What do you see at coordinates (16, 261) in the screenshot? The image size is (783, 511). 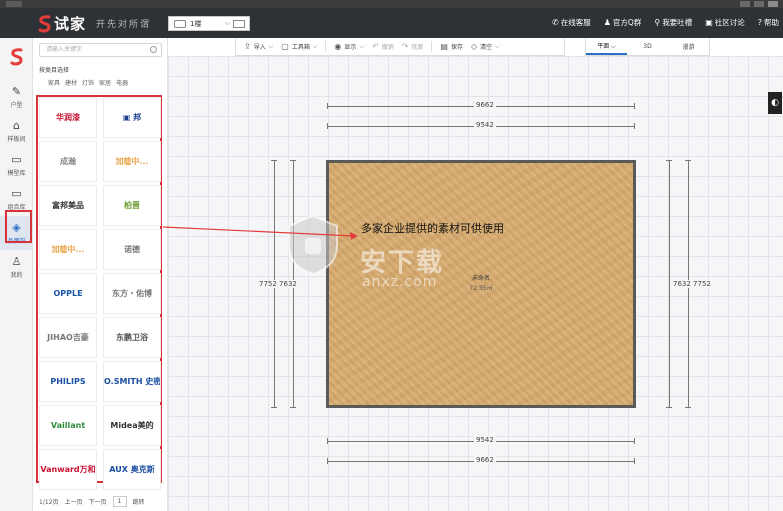 I see `user-icon: ♙` at bounding box center [16, 261].